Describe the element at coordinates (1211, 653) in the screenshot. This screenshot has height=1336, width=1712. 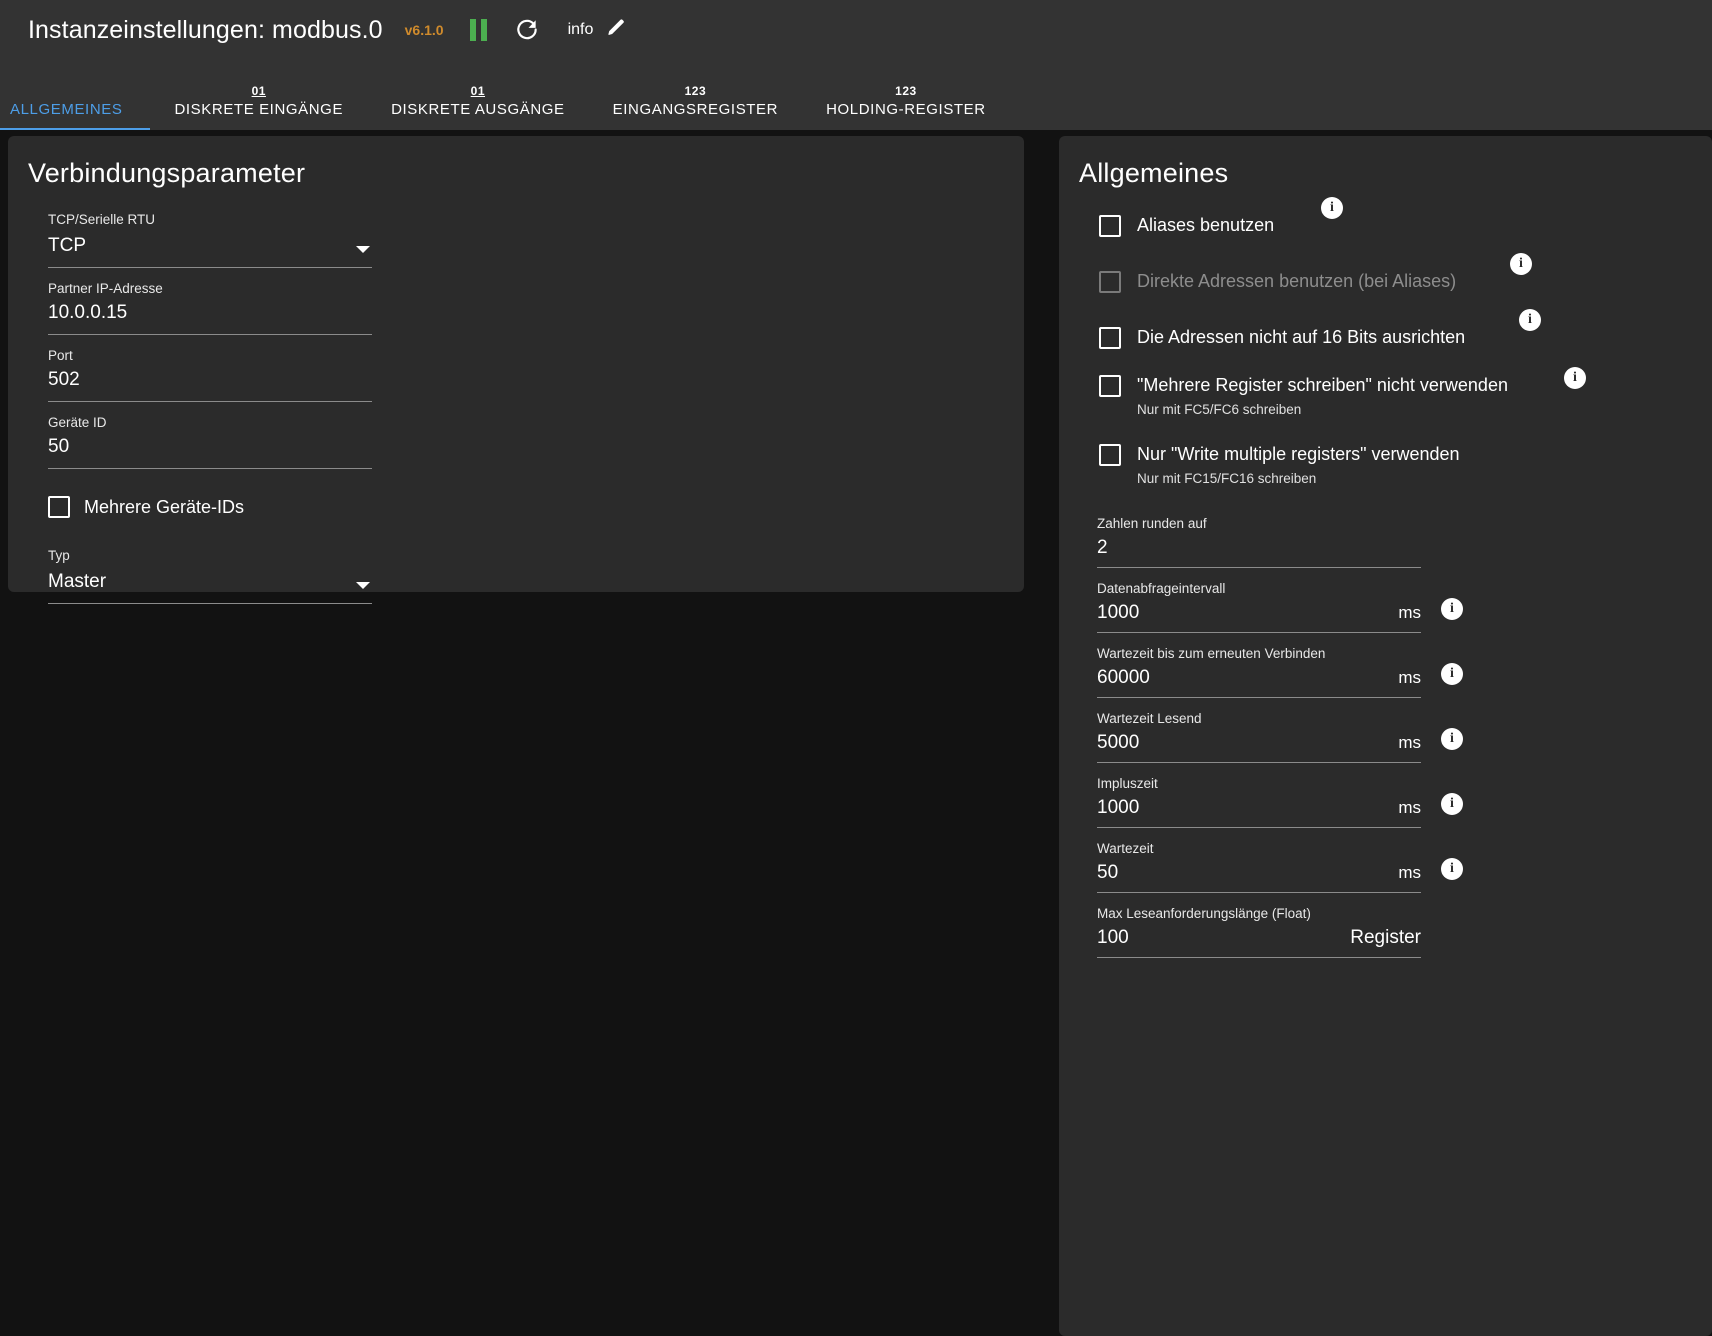
I see `wartezeit-verbinden-label: Wartezeit bis zum erneuten Verbinden` at that location.